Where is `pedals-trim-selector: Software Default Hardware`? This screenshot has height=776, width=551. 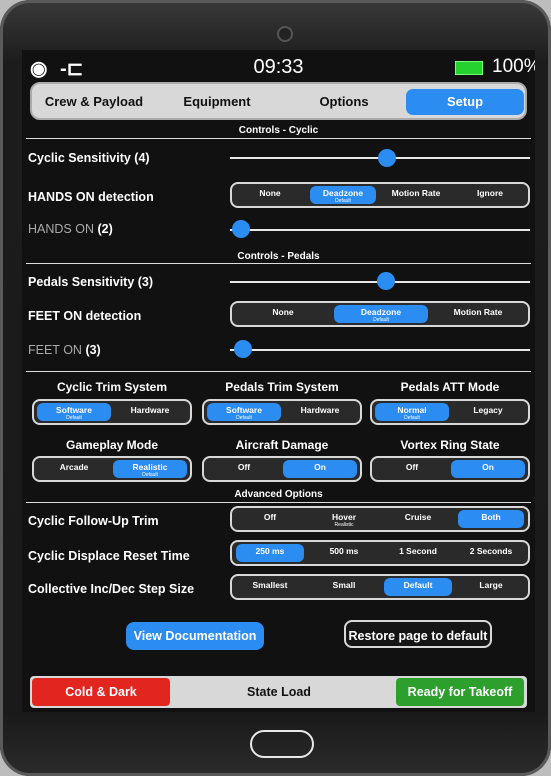
pedals-trim-selector: Software Default Hardware is located at coordinates (282, 412).